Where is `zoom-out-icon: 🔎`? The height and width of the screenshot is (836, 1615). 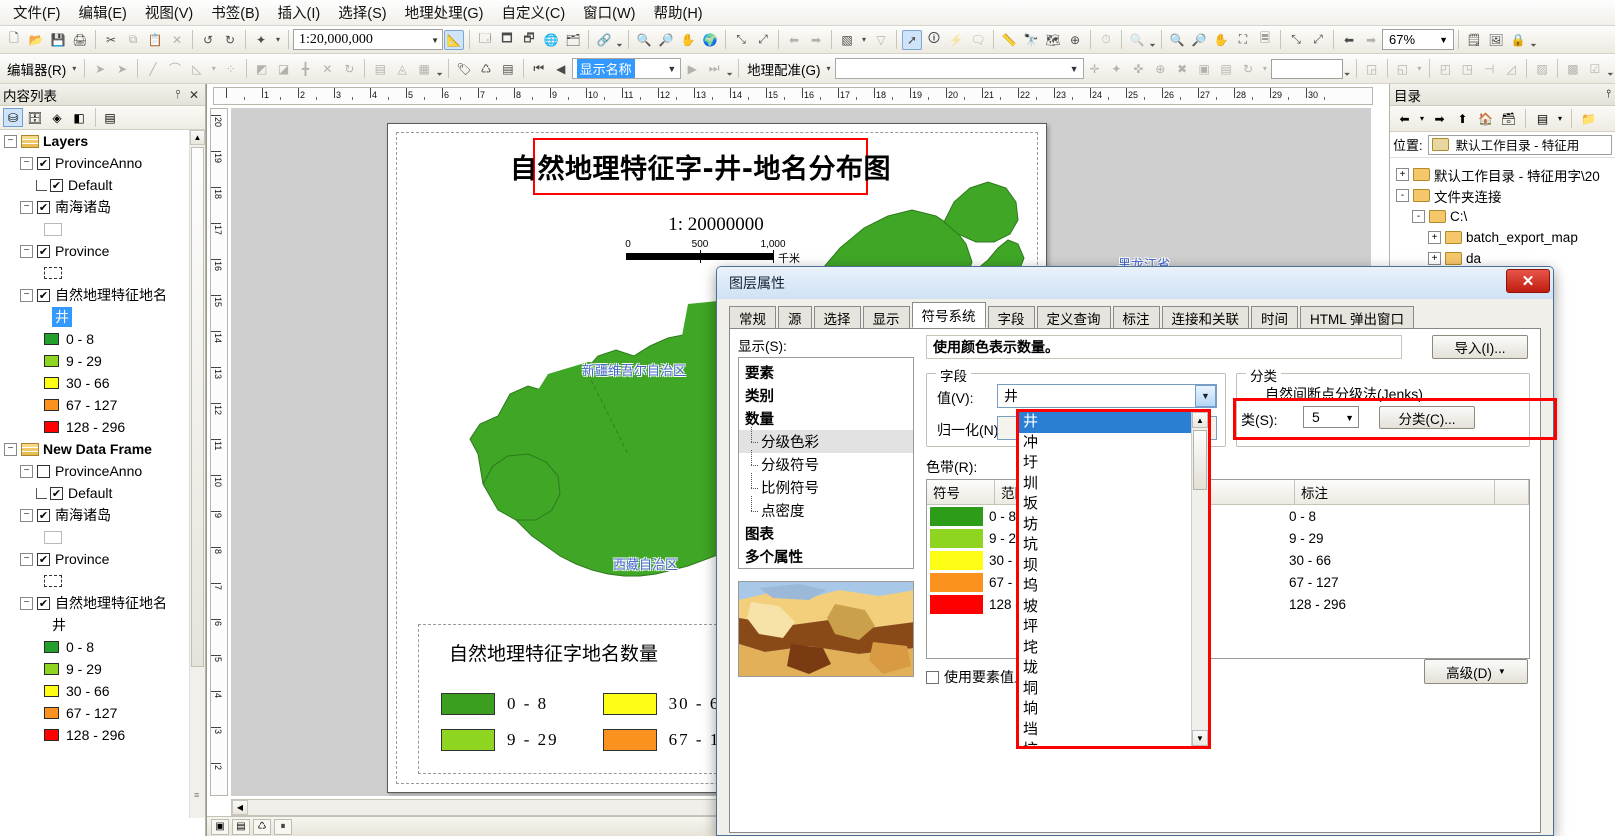
zoom-out-icon: 🔎 is located at coordinates (666, 40).